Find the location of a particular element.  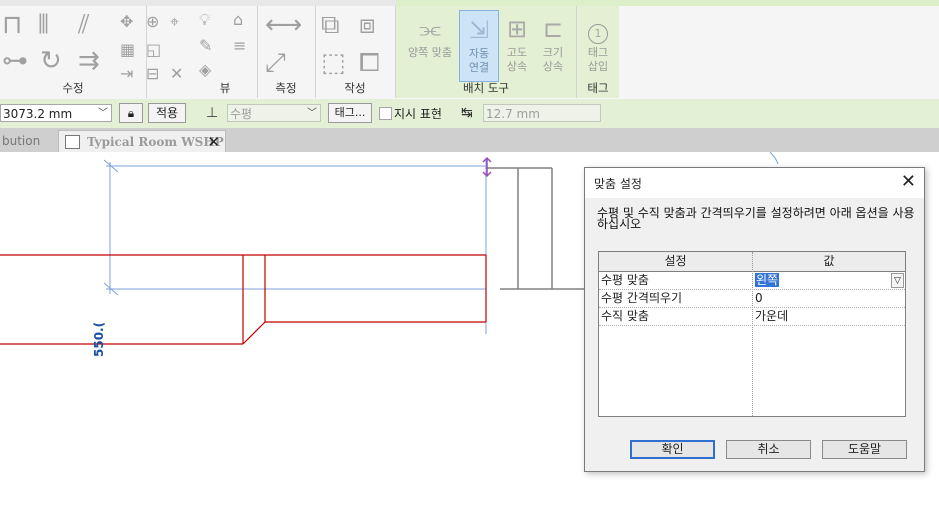

tag-insert-label-1: 태그 is located at coordinates (598, 52).